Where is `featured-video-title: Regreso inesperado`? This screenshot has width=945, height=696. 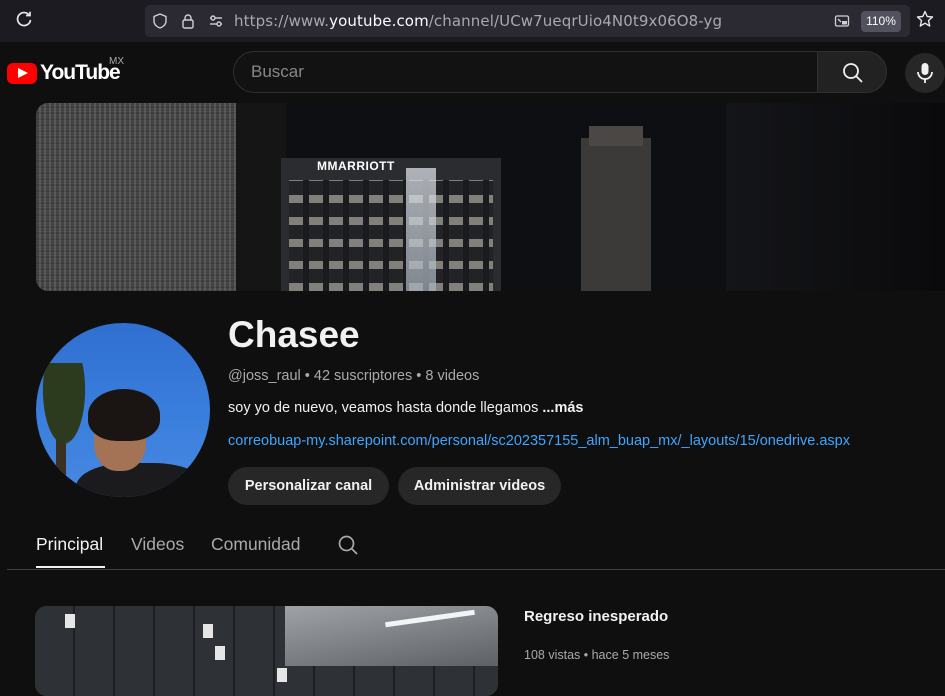 featured-video-title: Regreso inesperado is located at coordinates (596, 616).